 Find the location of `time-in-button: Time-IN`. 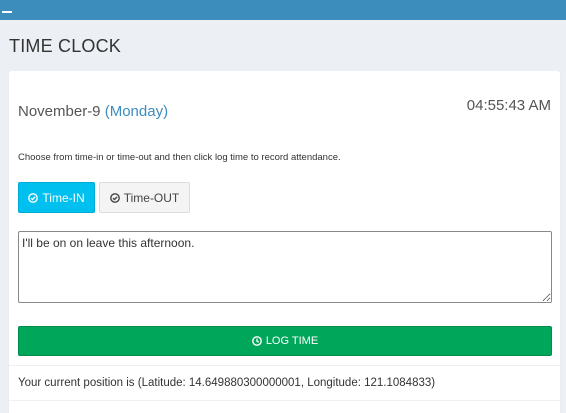

time-in-button: Time-IN is located at coordinates (56, 197).